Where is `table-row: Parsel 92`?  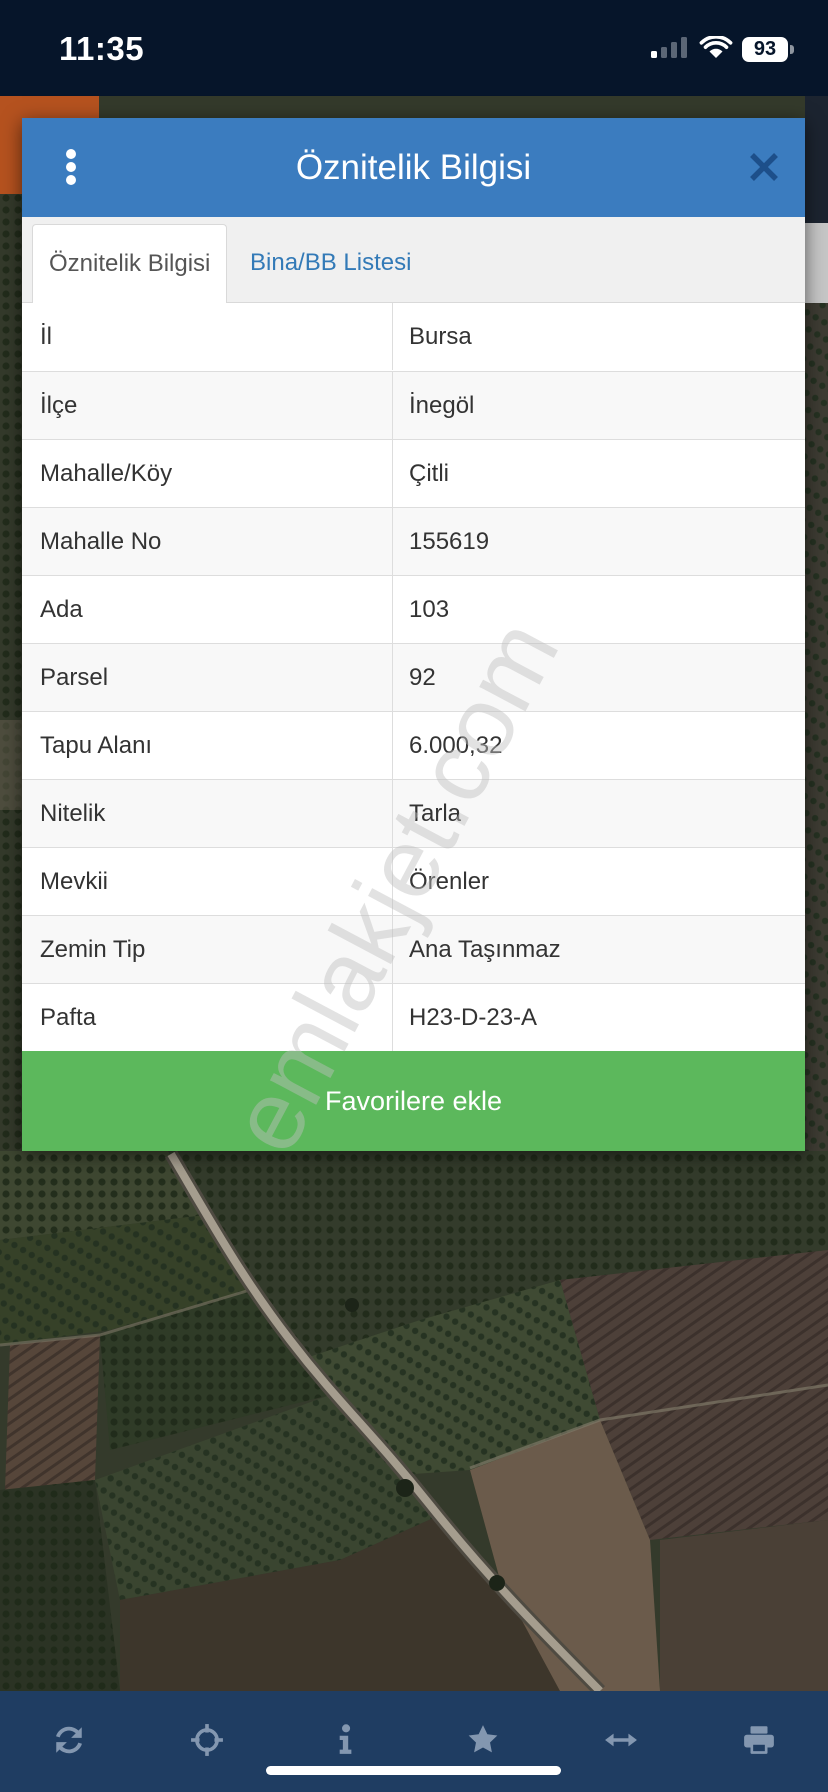
table-row: Parsel 92 is located at coordinates (413, 677).